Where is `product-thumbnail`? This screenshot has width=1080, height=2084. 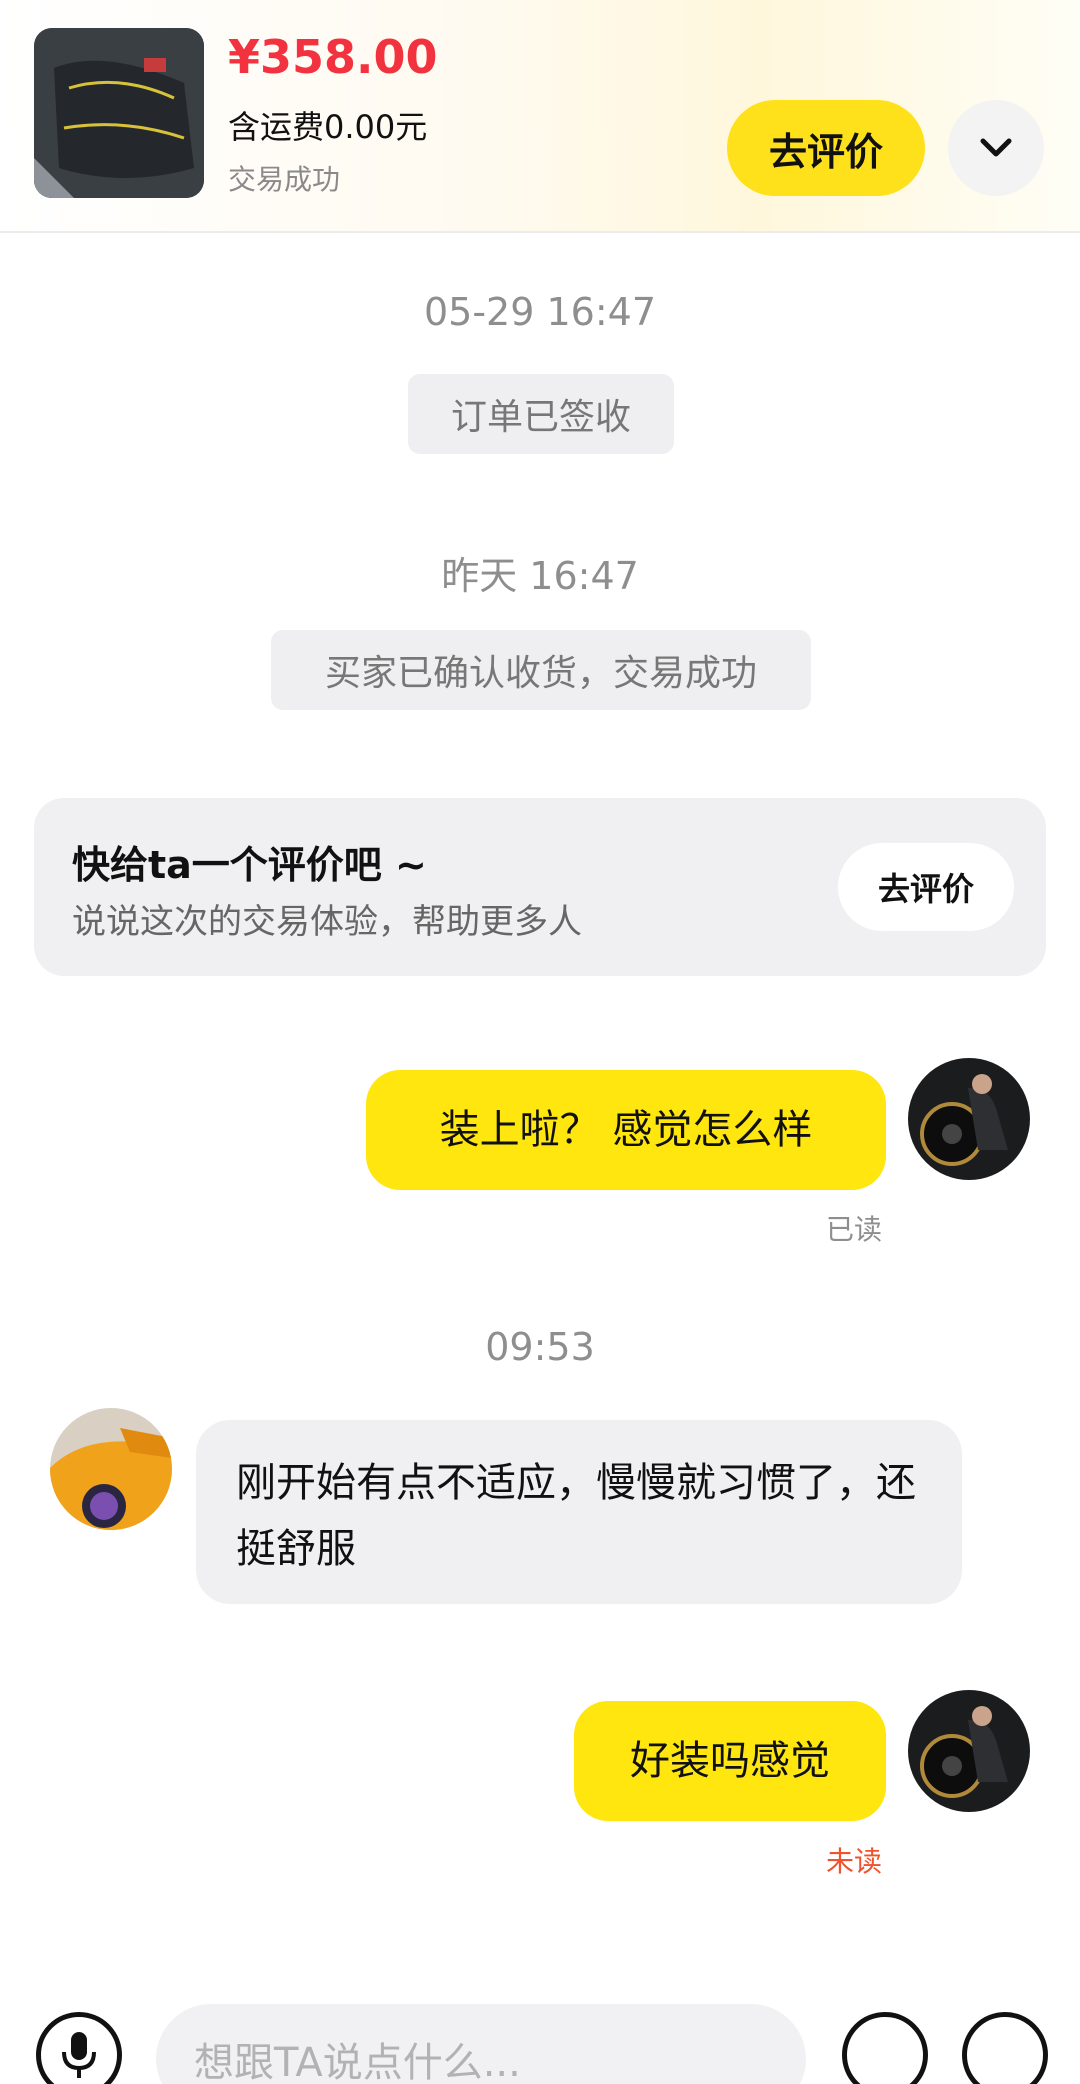 product-thumbnail is located at coordinates (119, 113).